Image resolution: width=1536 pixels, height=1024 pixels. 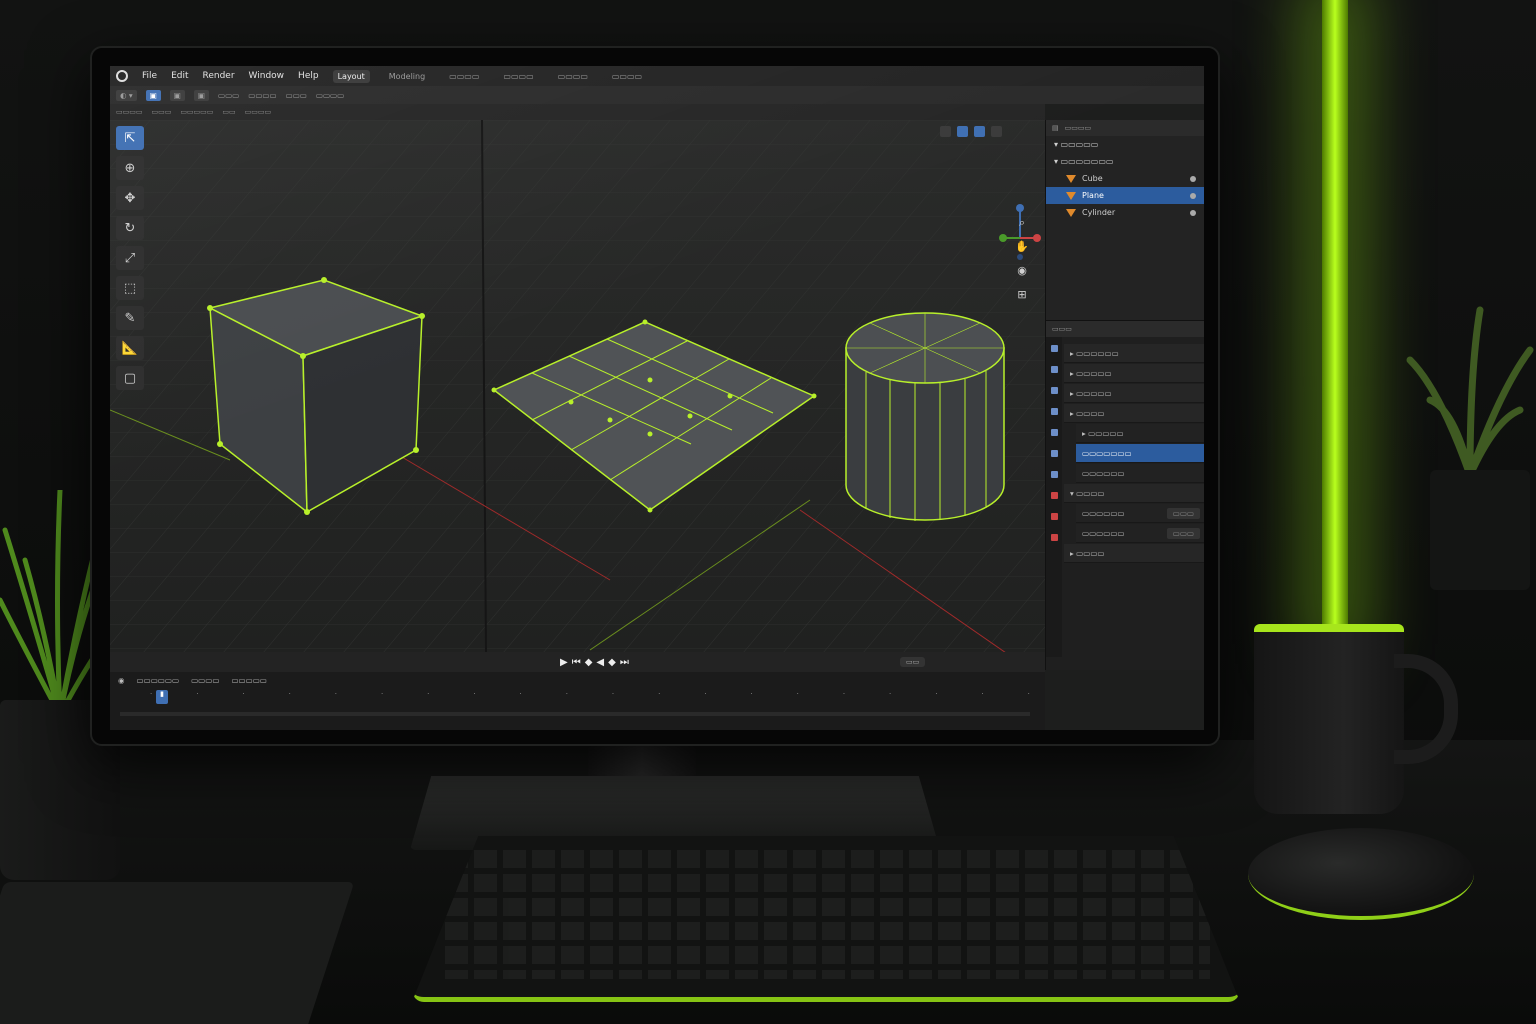 What do you see at coordinates (1125, 161) in the screenshot?
I see `outliner-collection-row: ▾ ▭▭▭▭▭▭▭` at bounding box center [1125, 161].